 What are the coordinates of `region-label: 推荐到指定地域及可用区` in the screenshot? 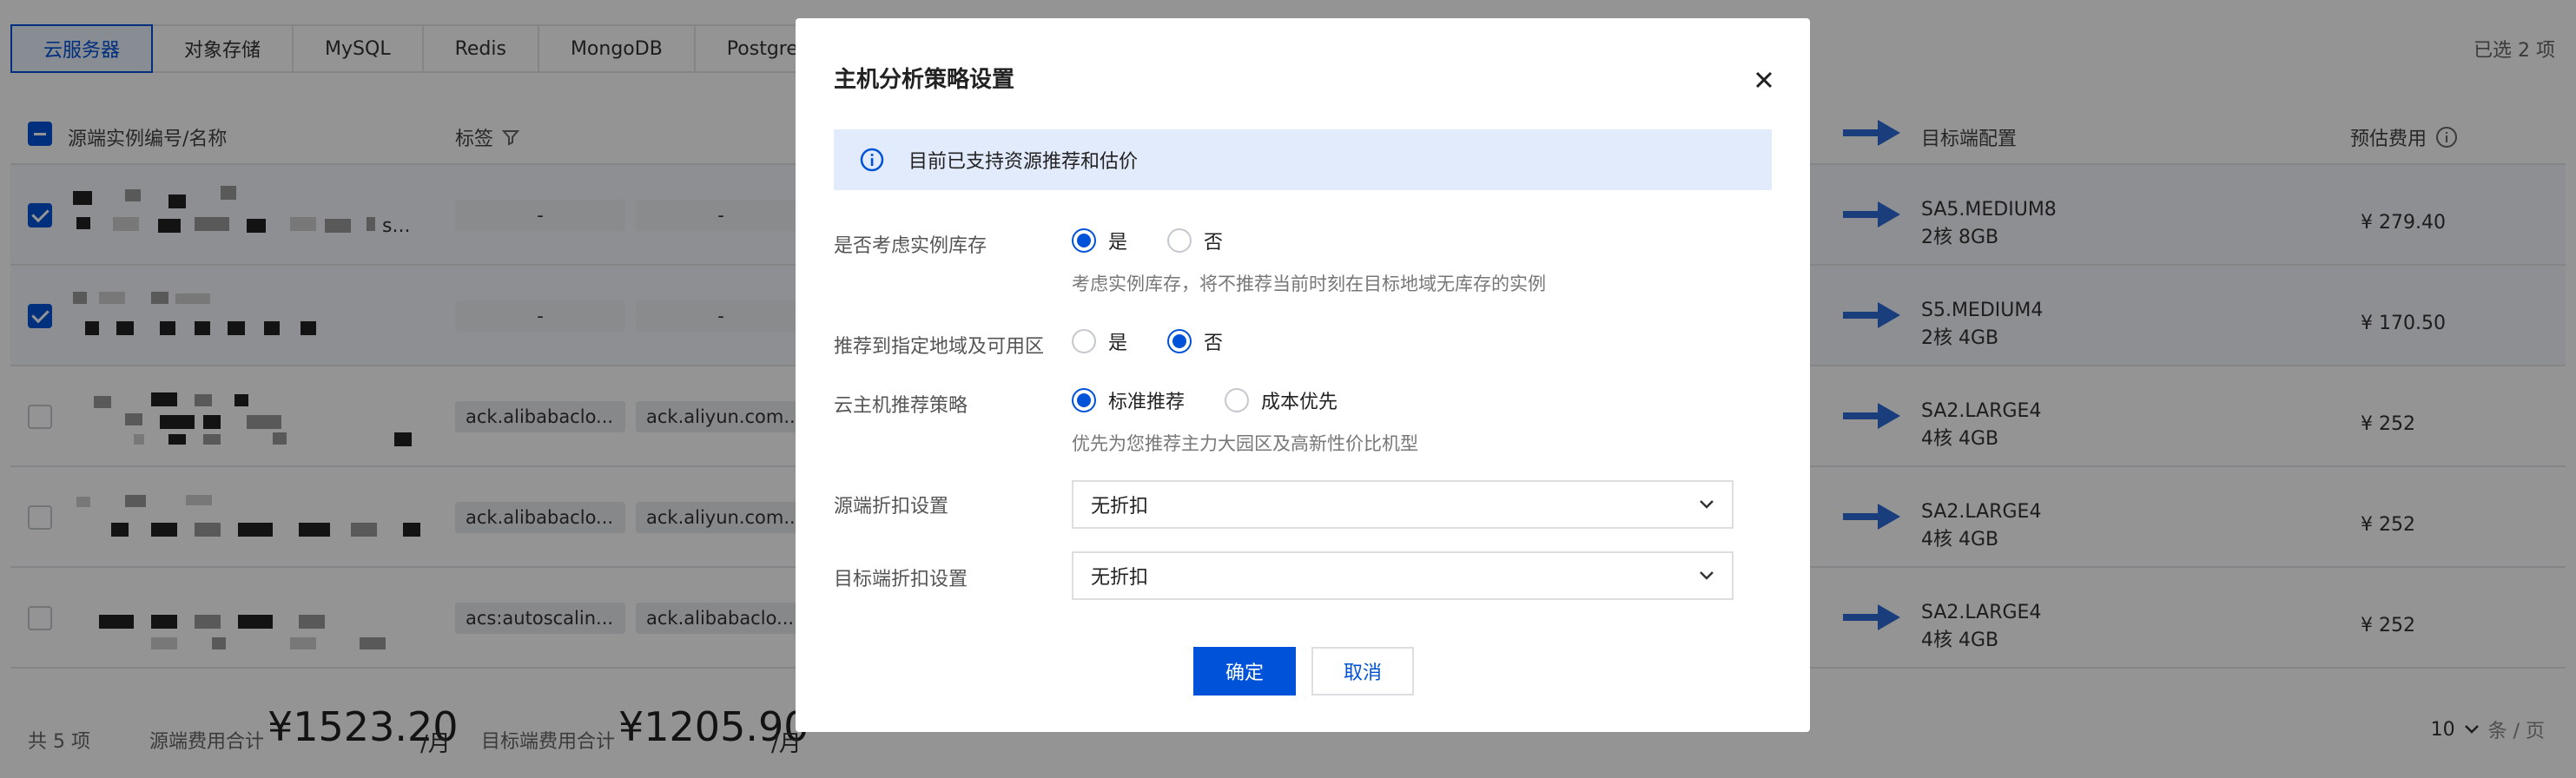 It's located at (940, 347).